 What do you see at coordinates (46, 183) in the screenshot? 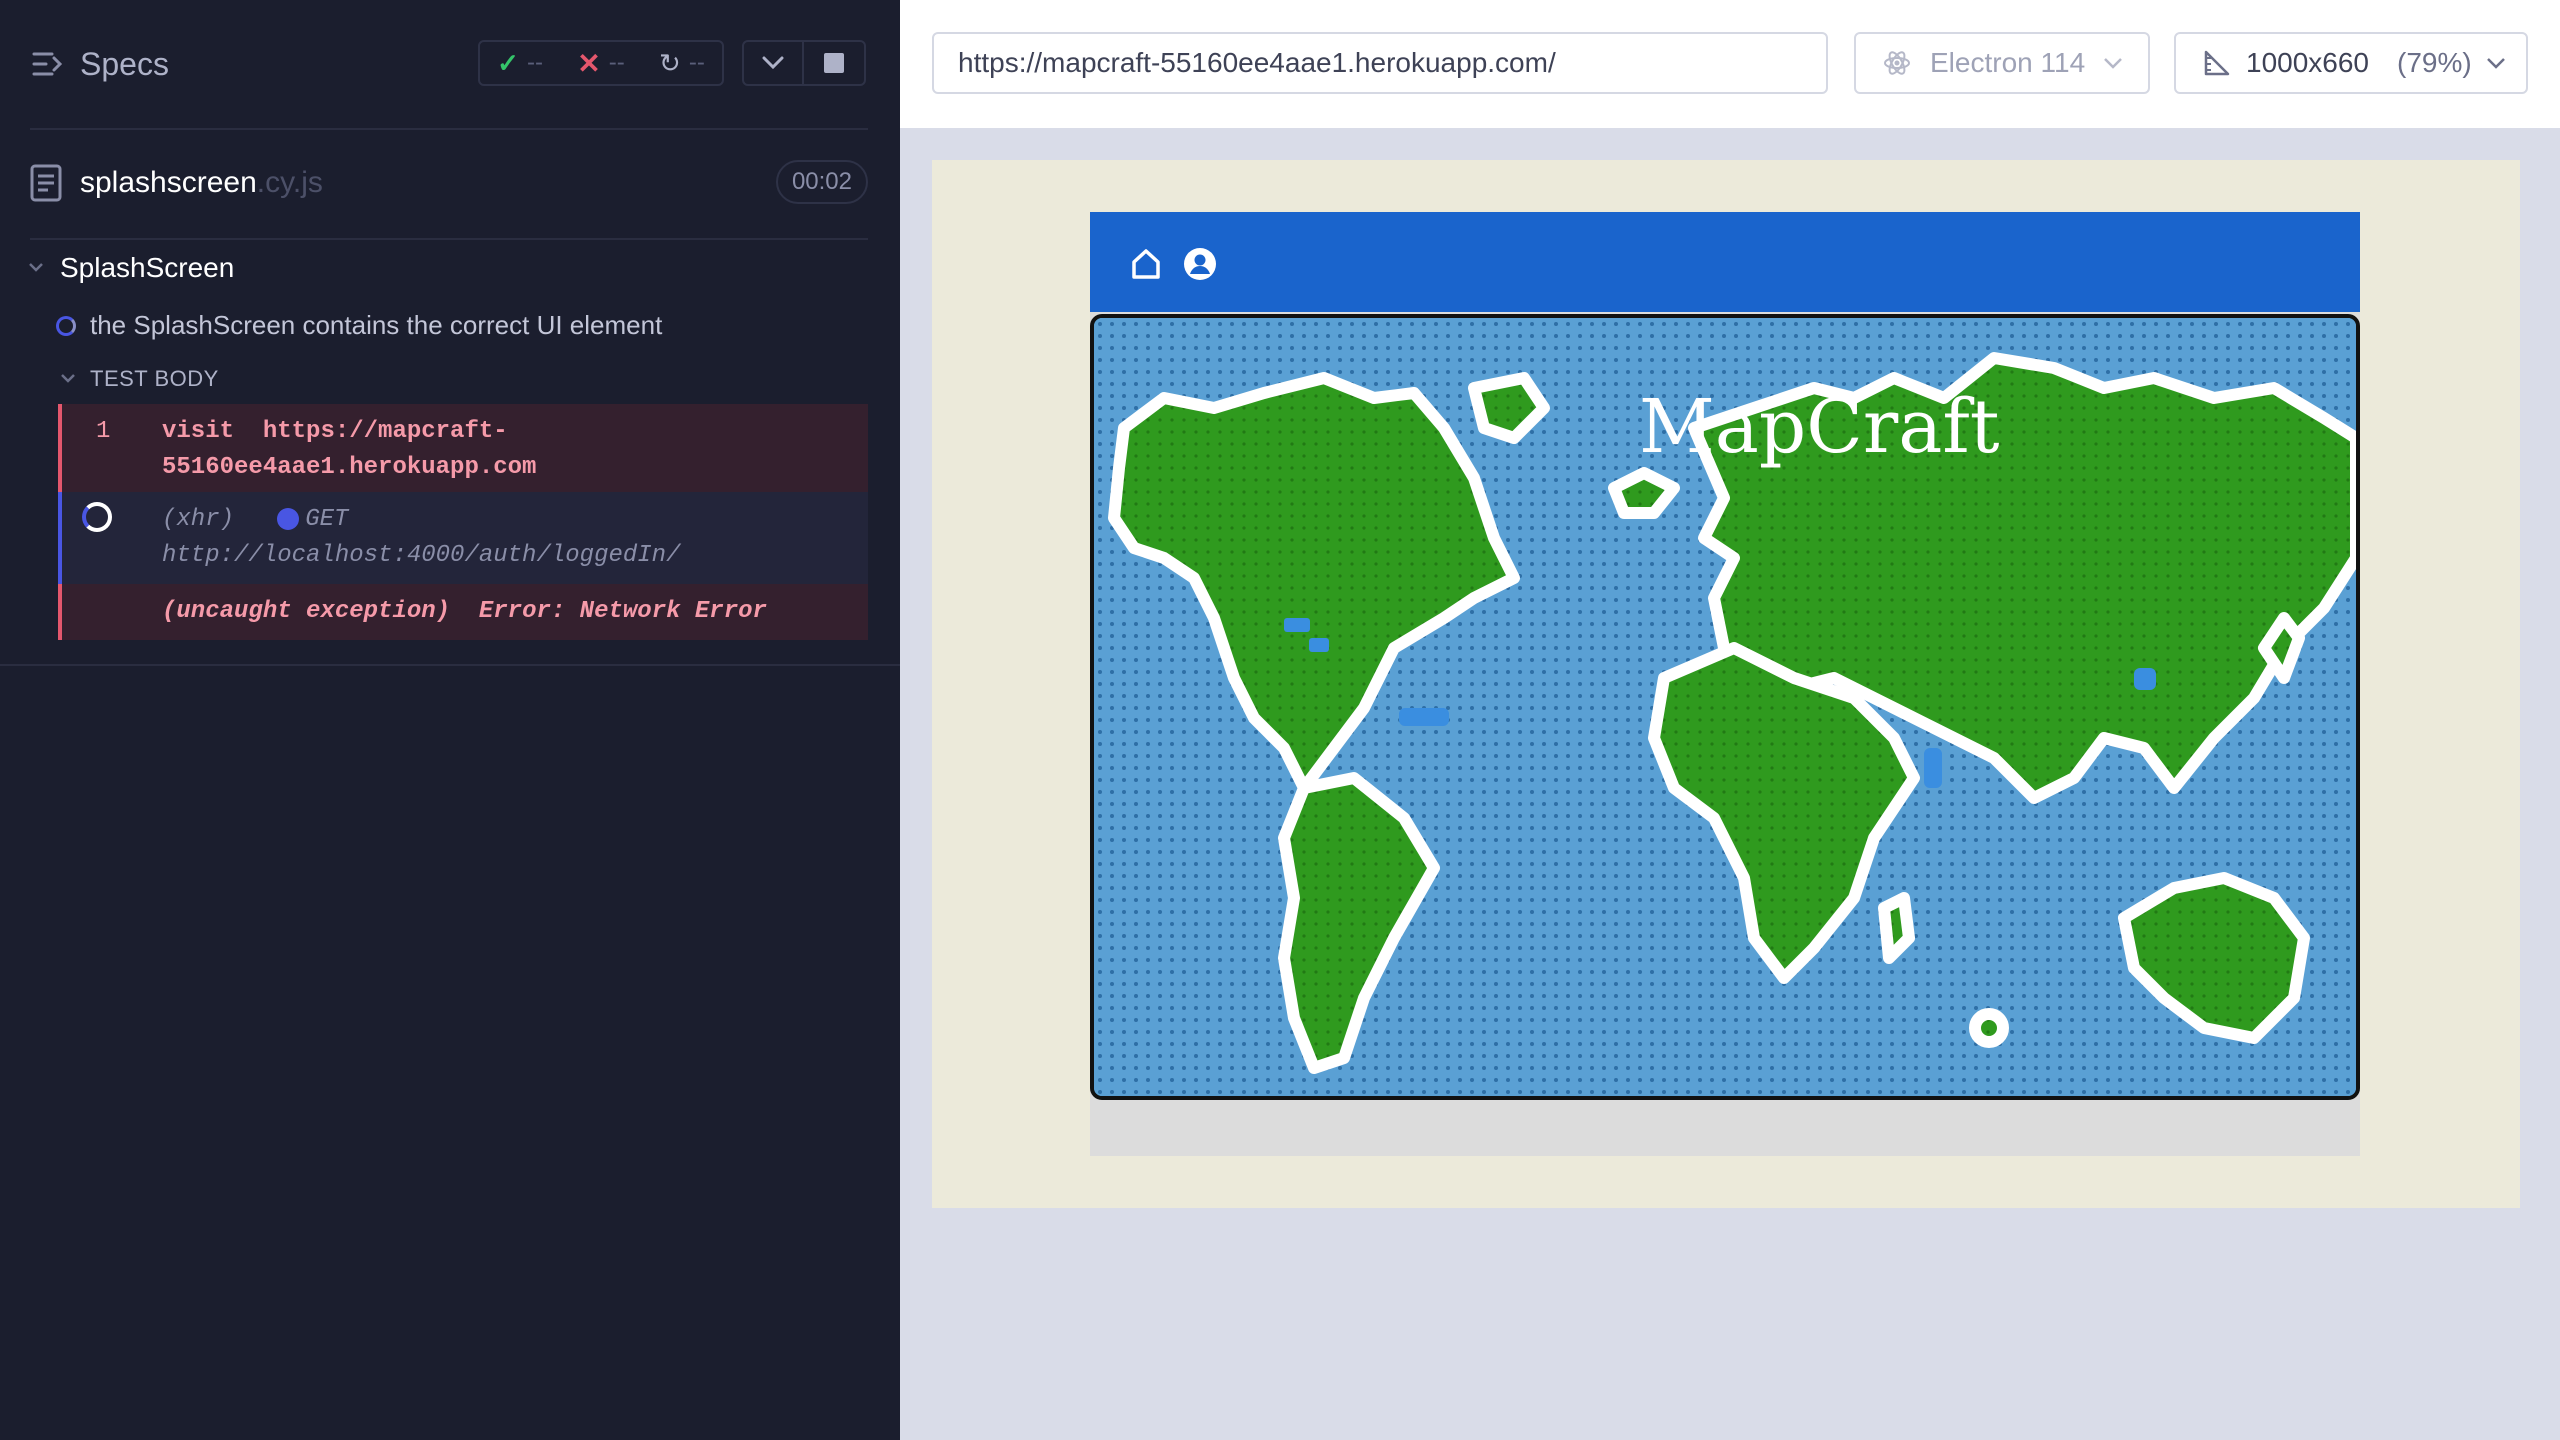
I see `document-icon` at bounding box center [46, 183].